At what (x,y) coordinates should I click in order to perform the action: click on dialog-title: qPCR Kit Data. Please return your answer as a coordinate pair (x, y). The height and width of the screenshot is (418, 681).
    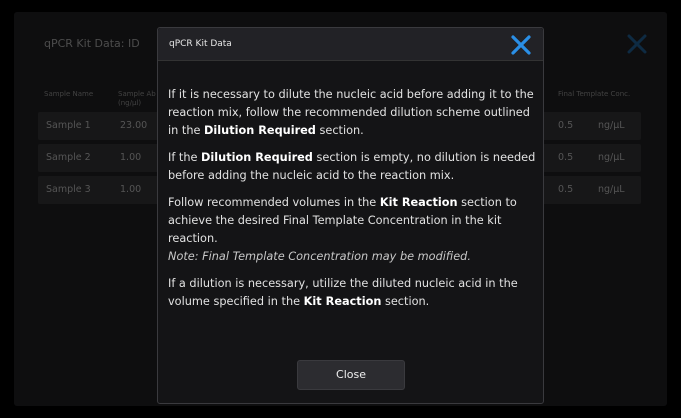
    Looking at the image, I should click on (200, 44).